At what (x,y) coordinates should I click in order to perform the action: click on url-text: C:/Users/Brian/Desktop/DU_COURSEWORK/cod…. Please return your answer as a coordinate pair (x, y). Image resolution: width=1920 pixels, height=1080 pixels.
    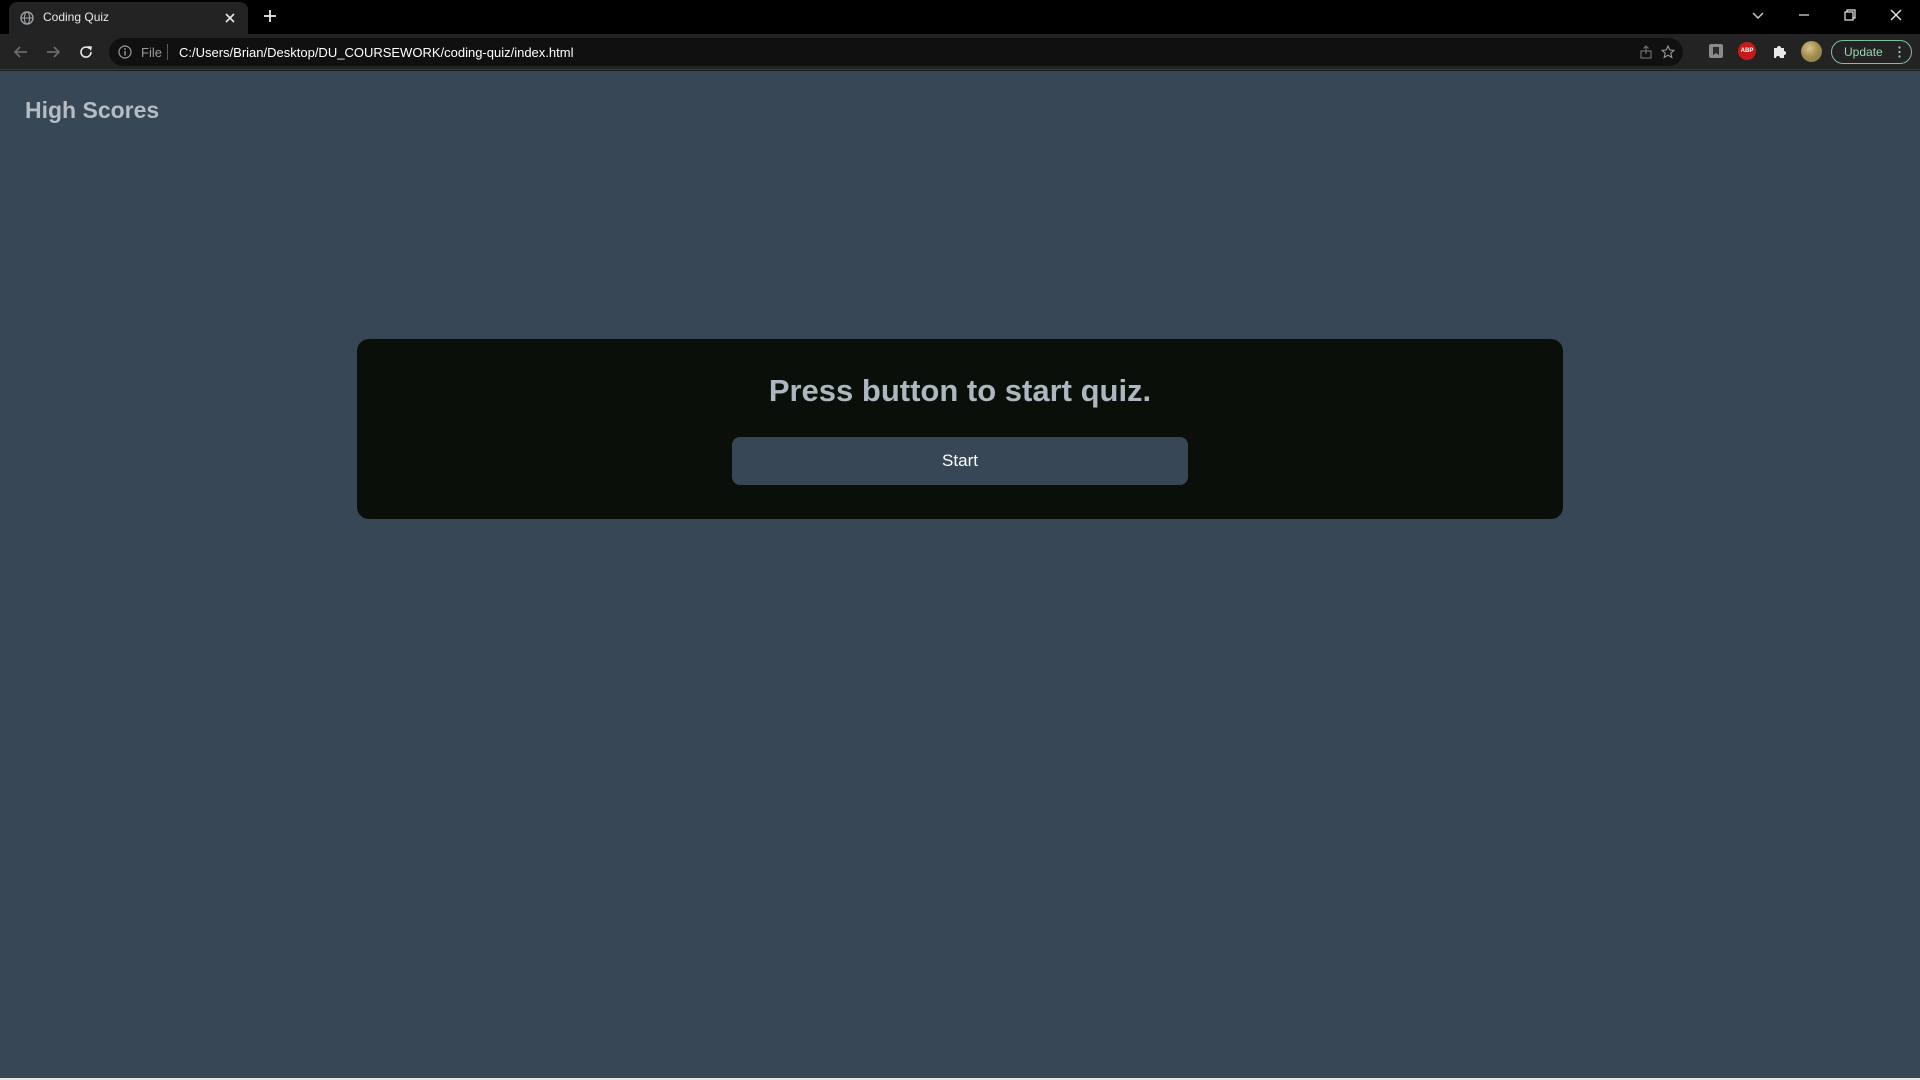
    Looking at the image, I should click on (376, 52).